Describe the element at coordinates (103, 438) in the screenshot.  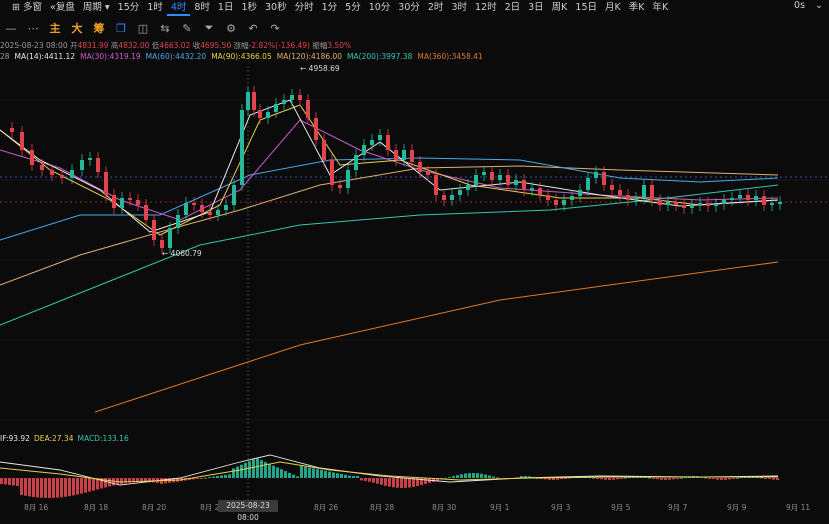
I see `macd-legend-item: MACD:133.16` at that location.